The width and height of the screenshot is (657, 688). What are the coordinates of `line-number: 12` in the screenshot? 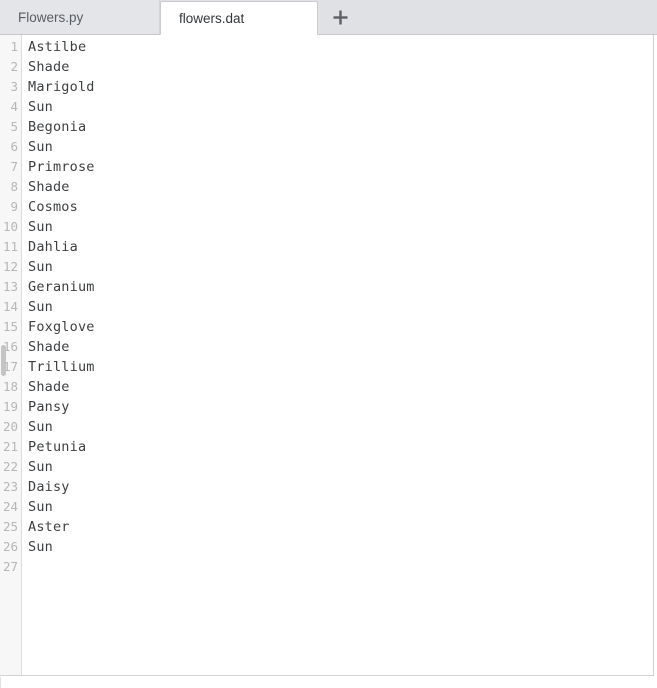 It's located at (10, 266).